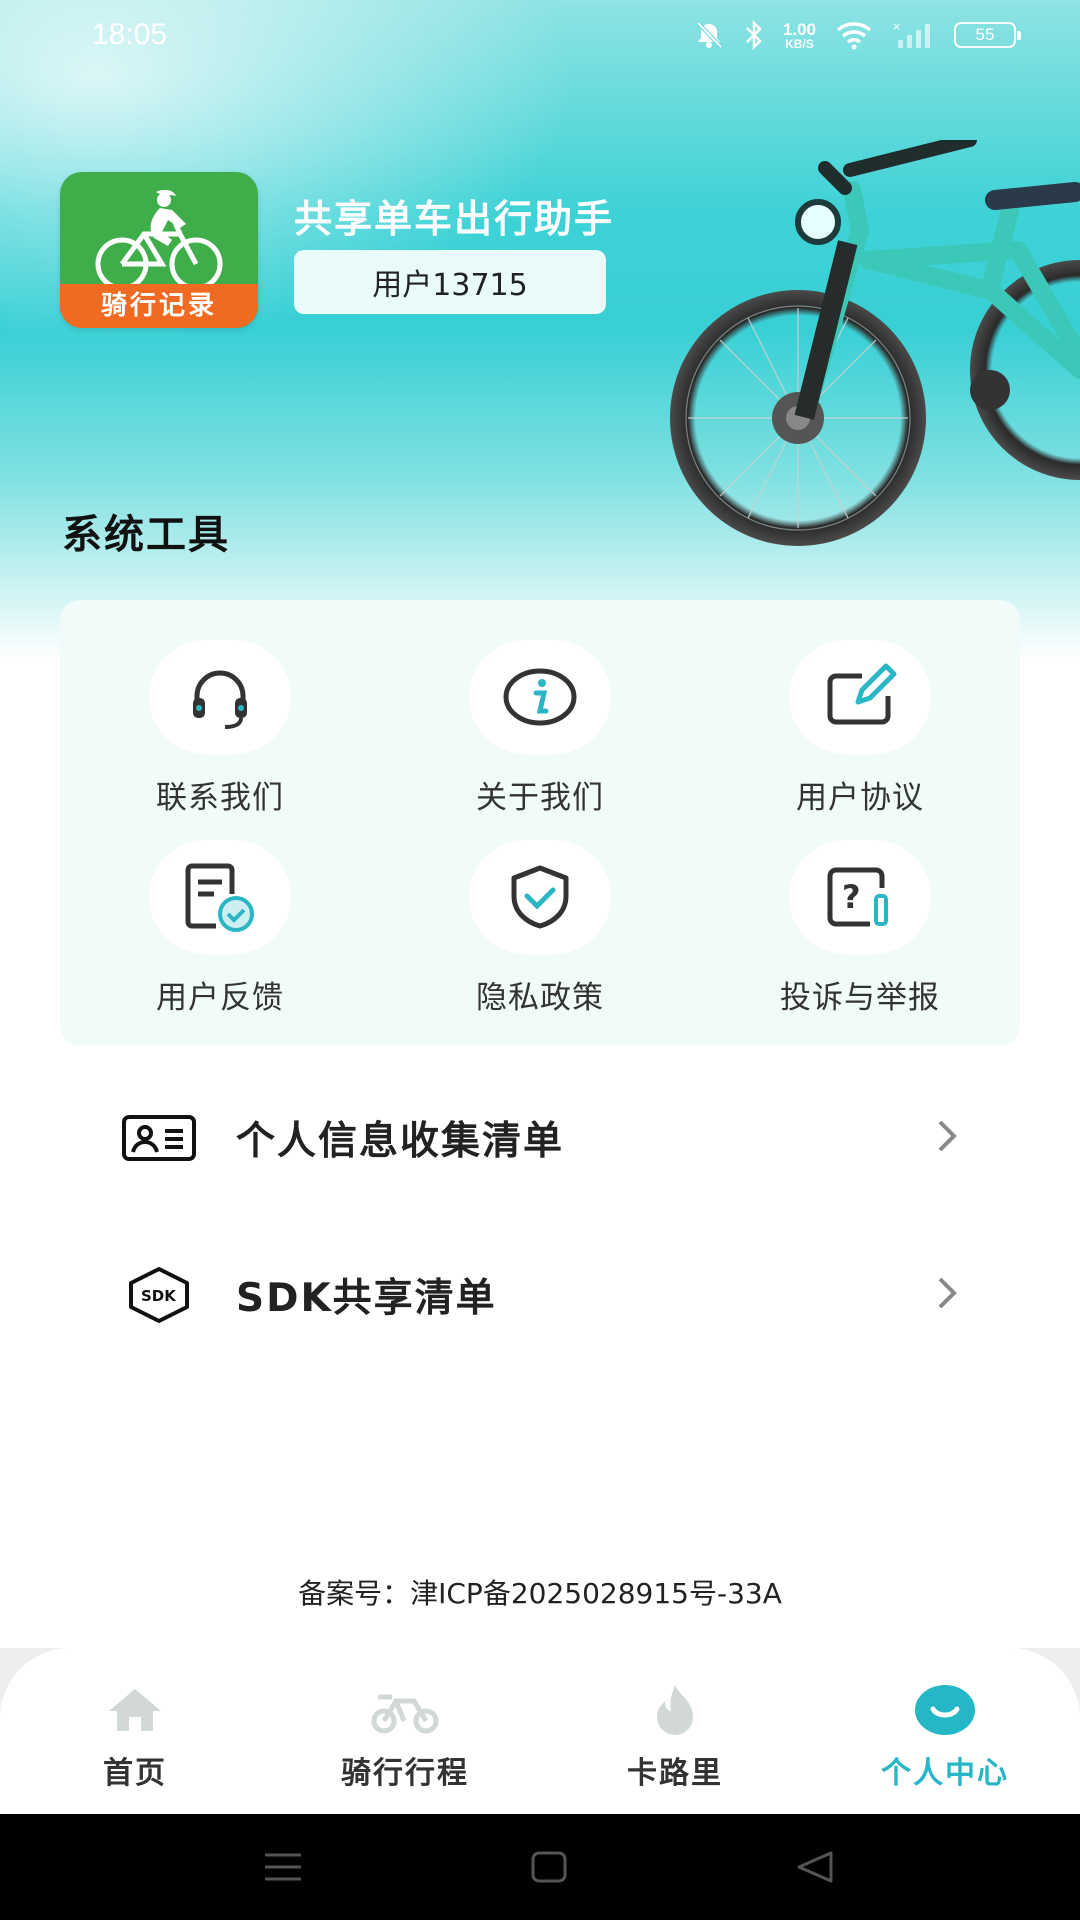  What do you see at coordinates (675, 1773) in the screenshot?
I see `nav-label: 卡路里` at bounding box center [675, 1773].